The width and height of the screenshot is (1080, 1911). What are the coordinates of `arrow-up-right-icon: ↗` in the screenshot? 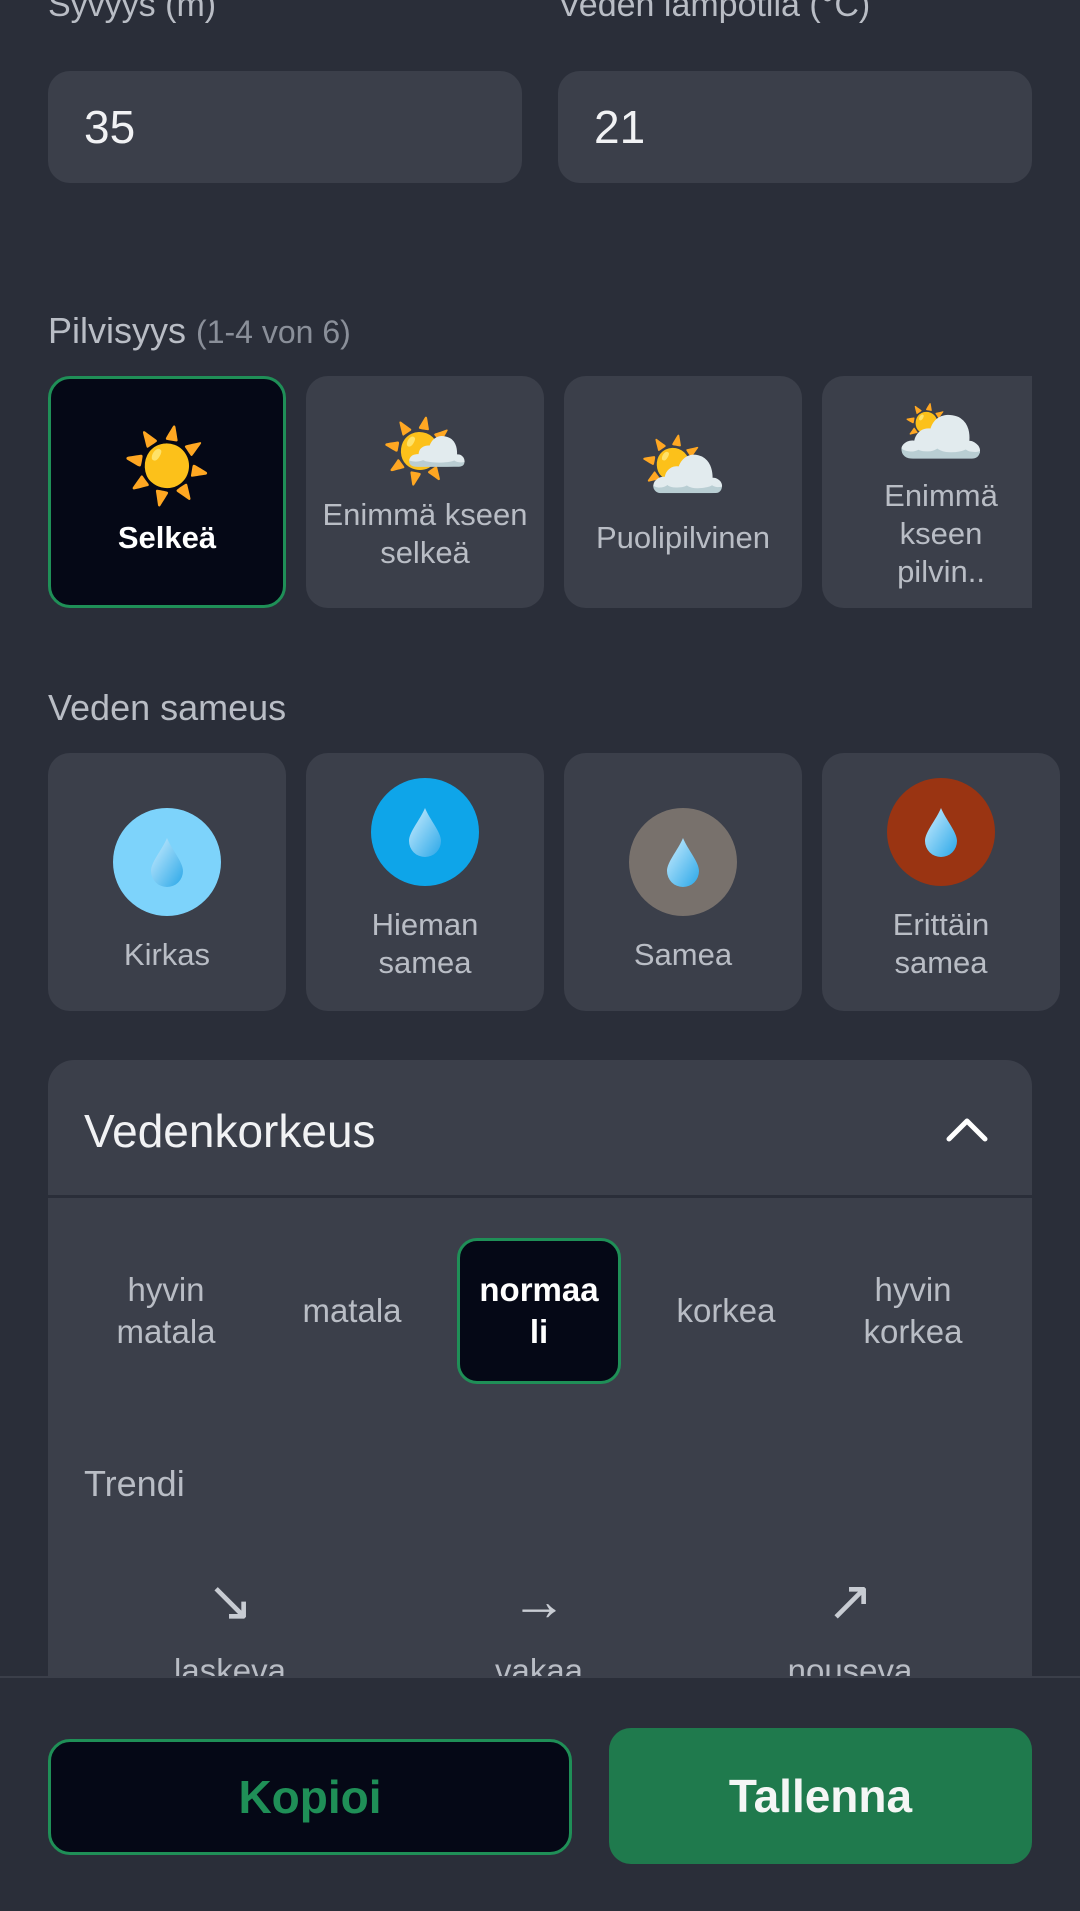 It's located at (850, 1600).